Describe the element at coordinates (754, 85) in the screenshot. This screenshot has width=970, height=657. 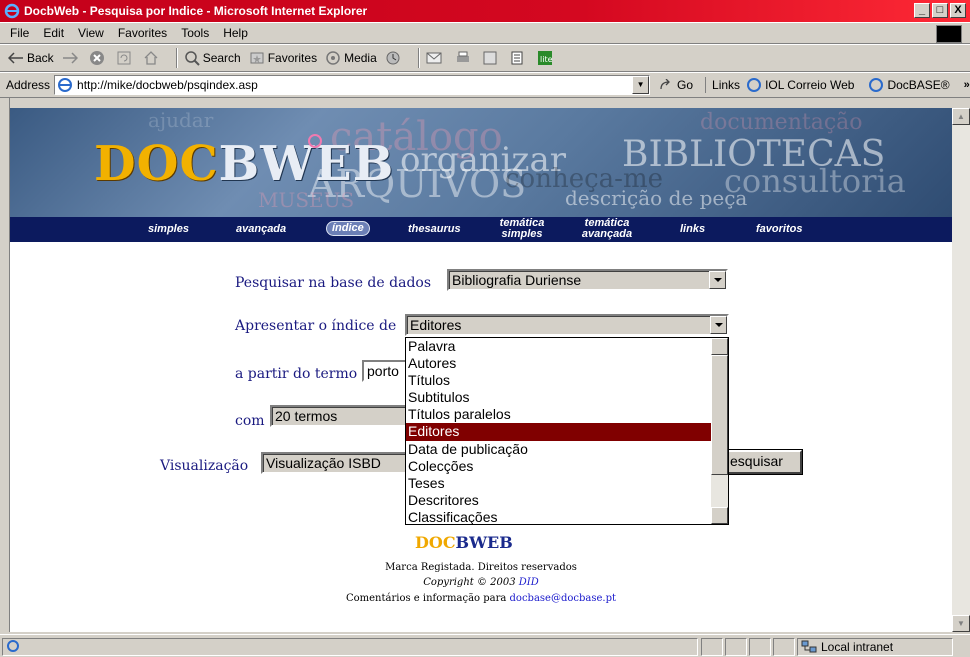
I see `ie-link-icon` at that location.